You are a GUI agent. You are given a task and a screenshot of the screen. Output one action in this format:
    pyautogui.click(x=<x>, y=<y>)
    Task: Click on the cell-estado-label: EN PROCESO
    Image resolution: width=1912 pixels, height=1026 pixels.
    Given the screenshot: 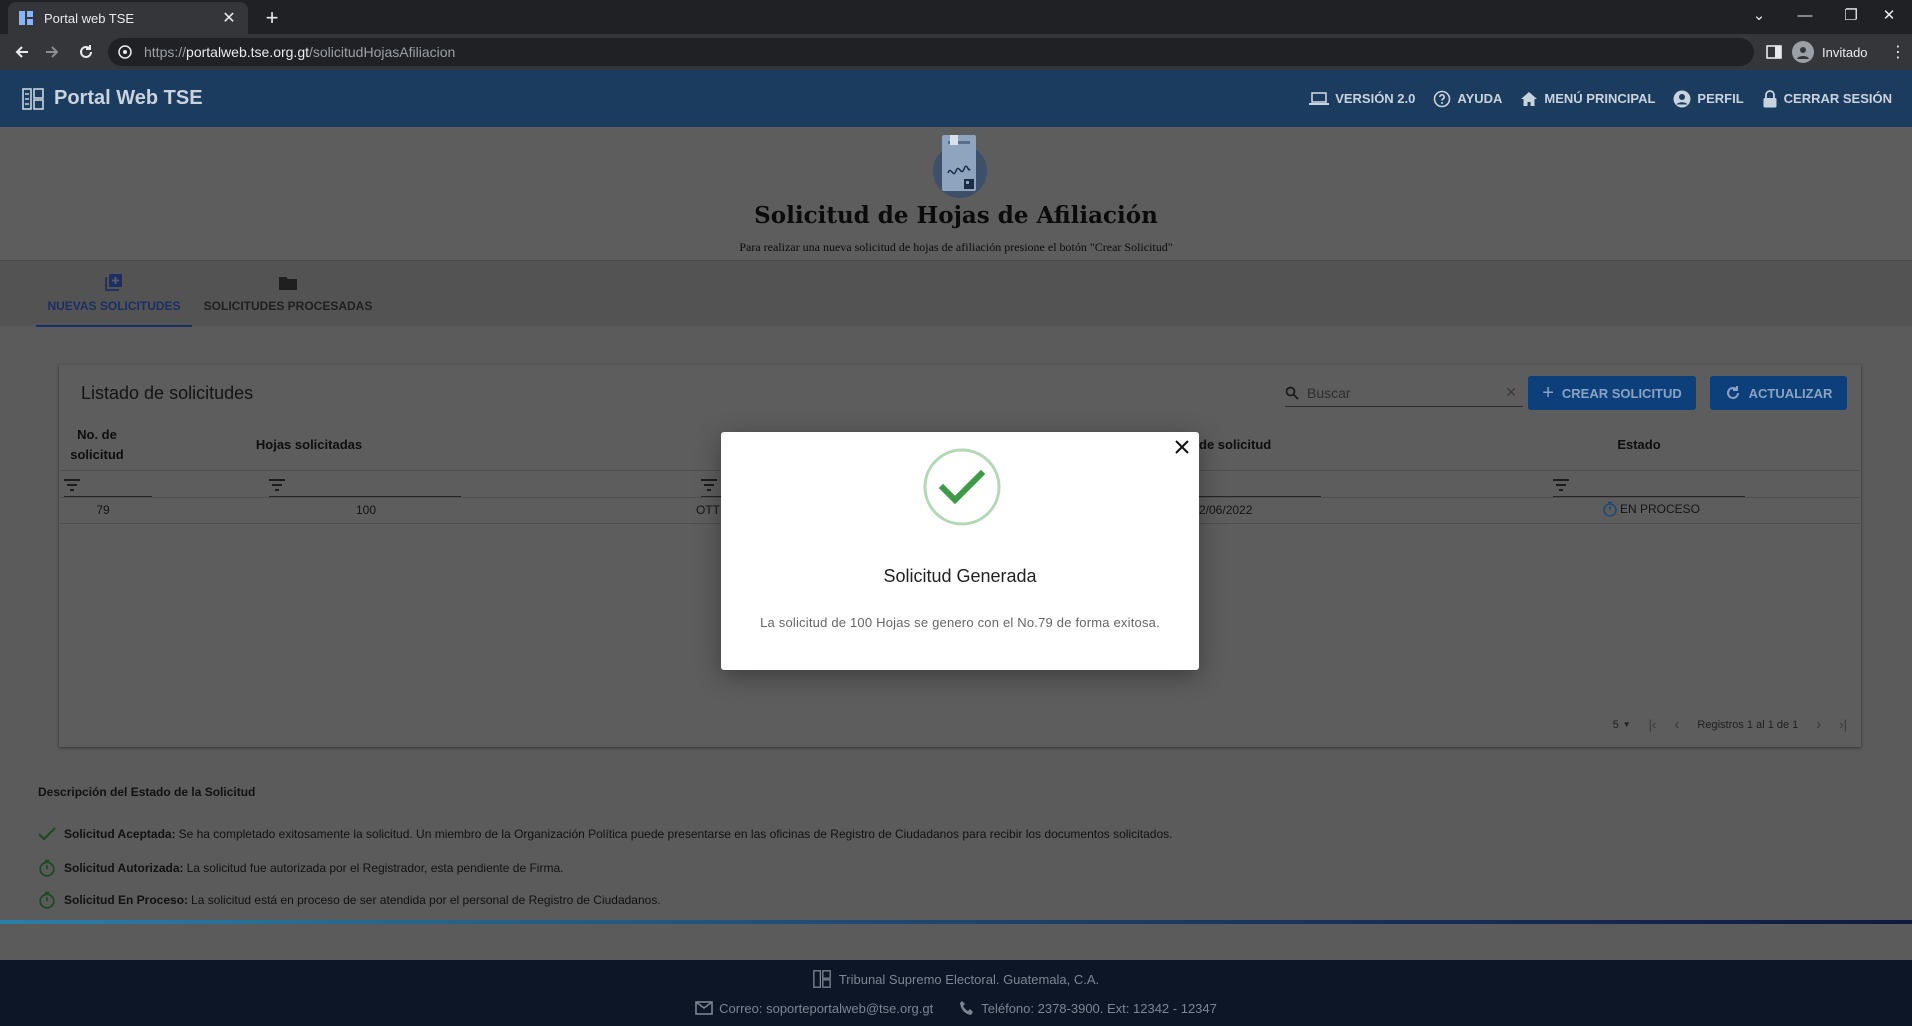 What is the action you would take?
    pyautogui.click(x=1660, y=509)
    